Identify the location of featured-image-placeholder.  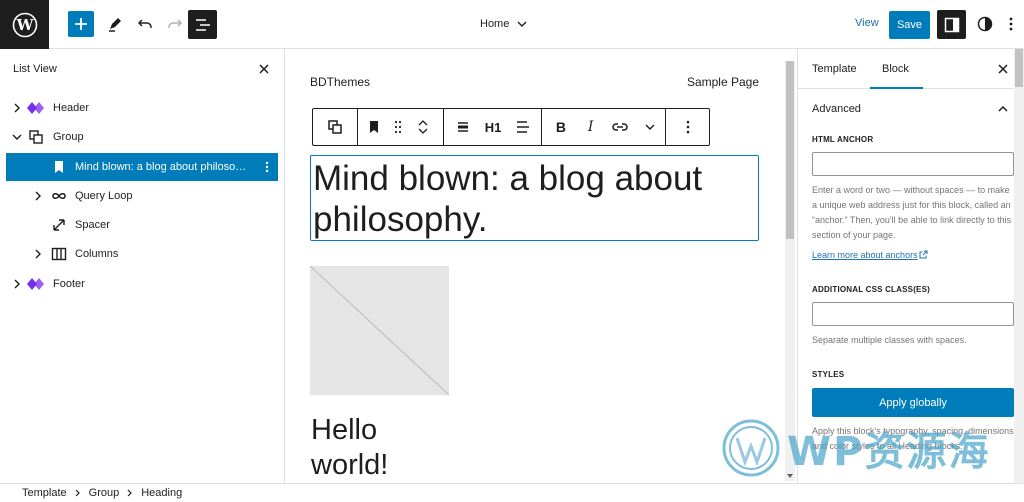
(379, 330).